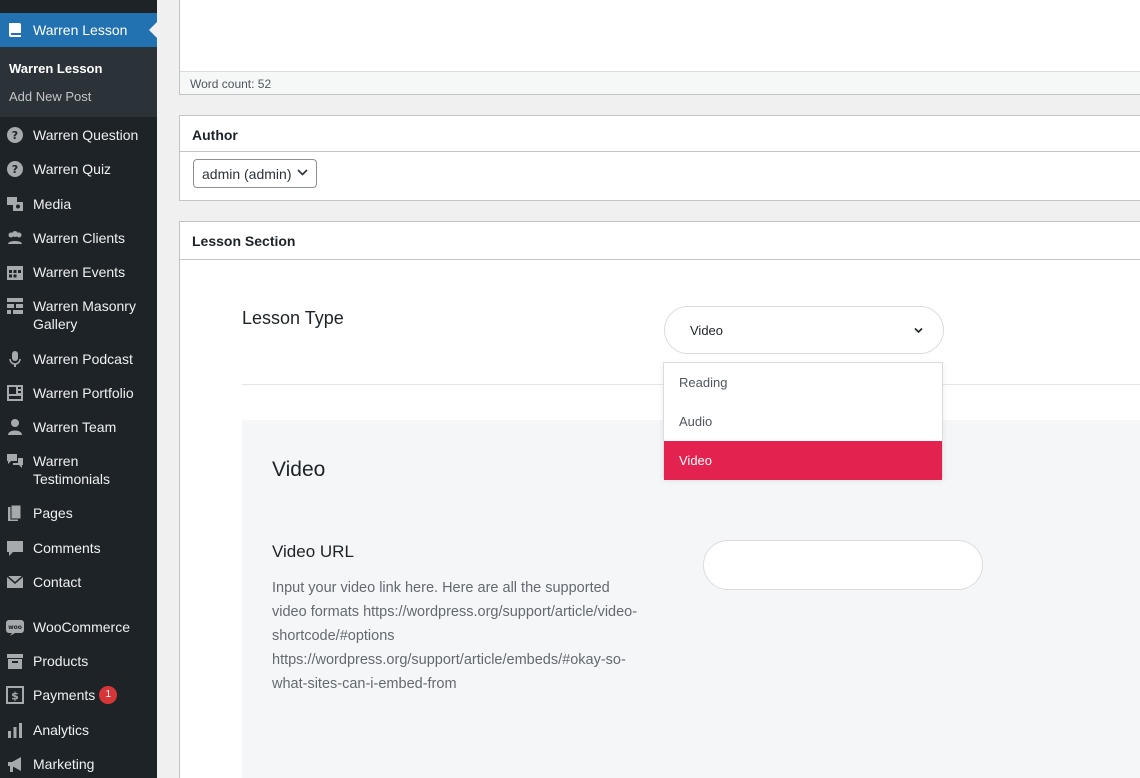 The image size is (1140, 778). I want to click on gallery-grid-icon, so click(15, 306).